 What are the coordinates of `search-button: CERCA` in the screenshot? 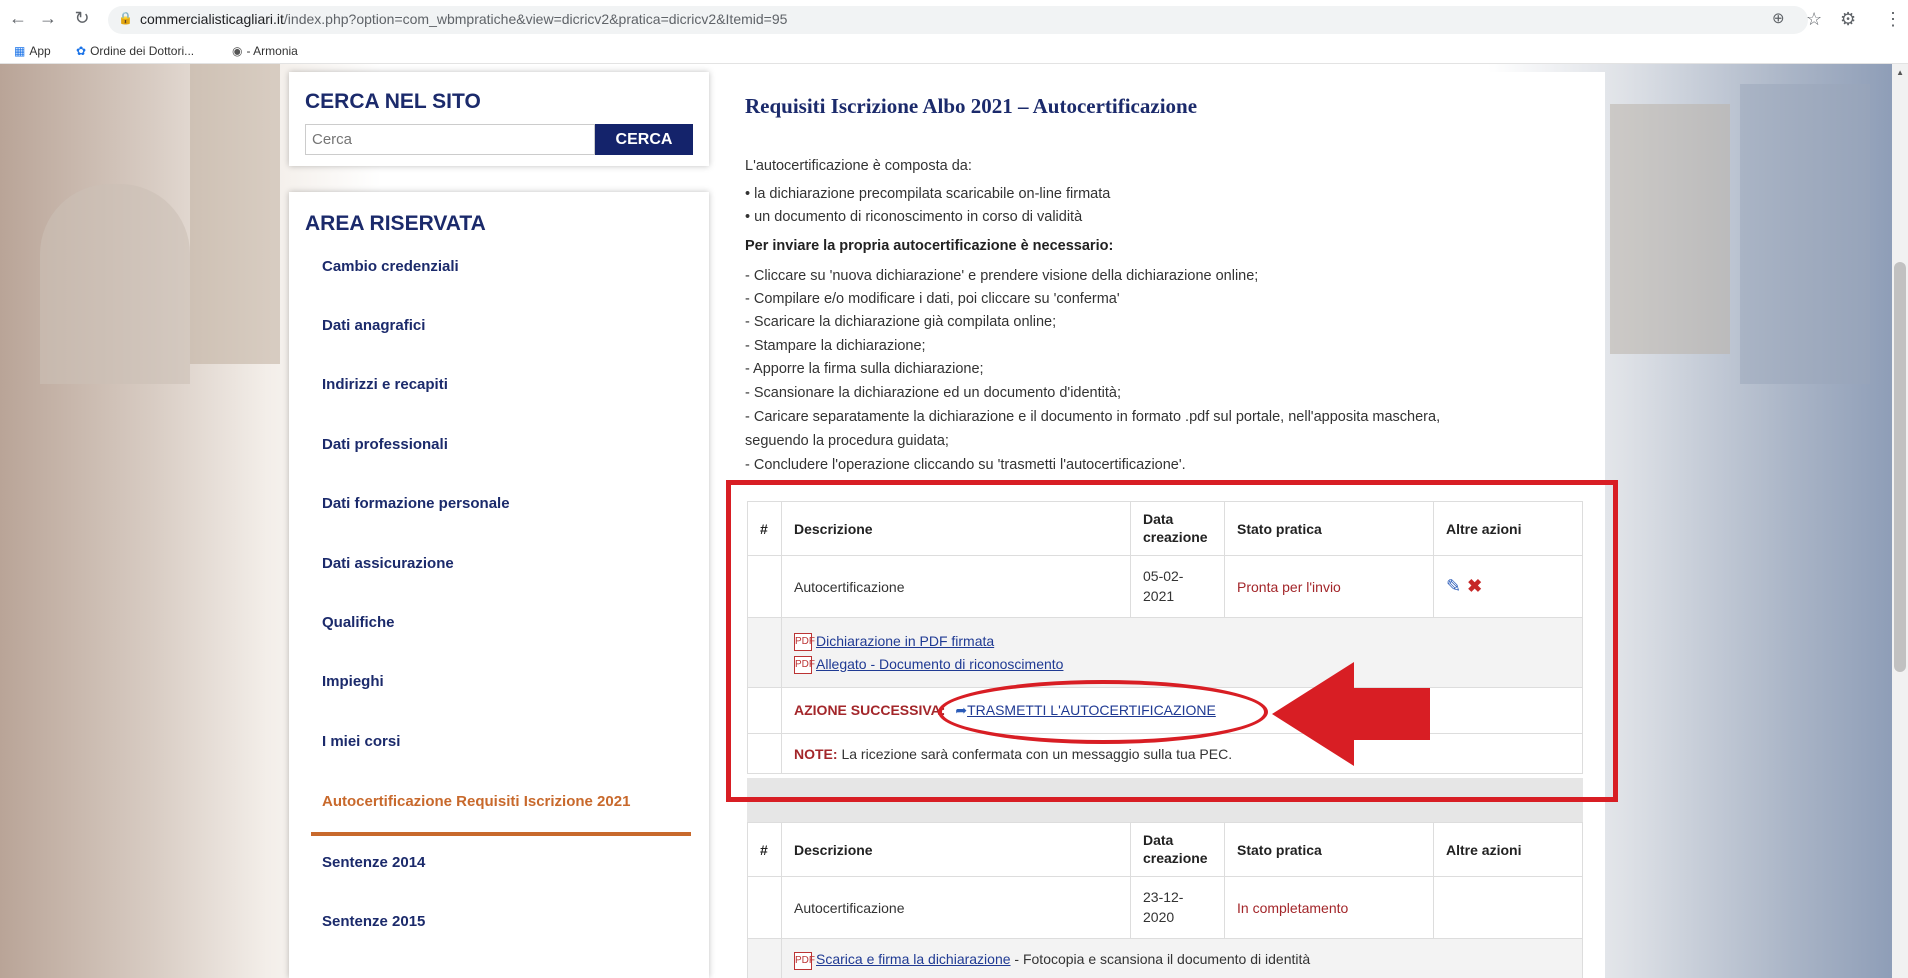 It's located at (644, 139).